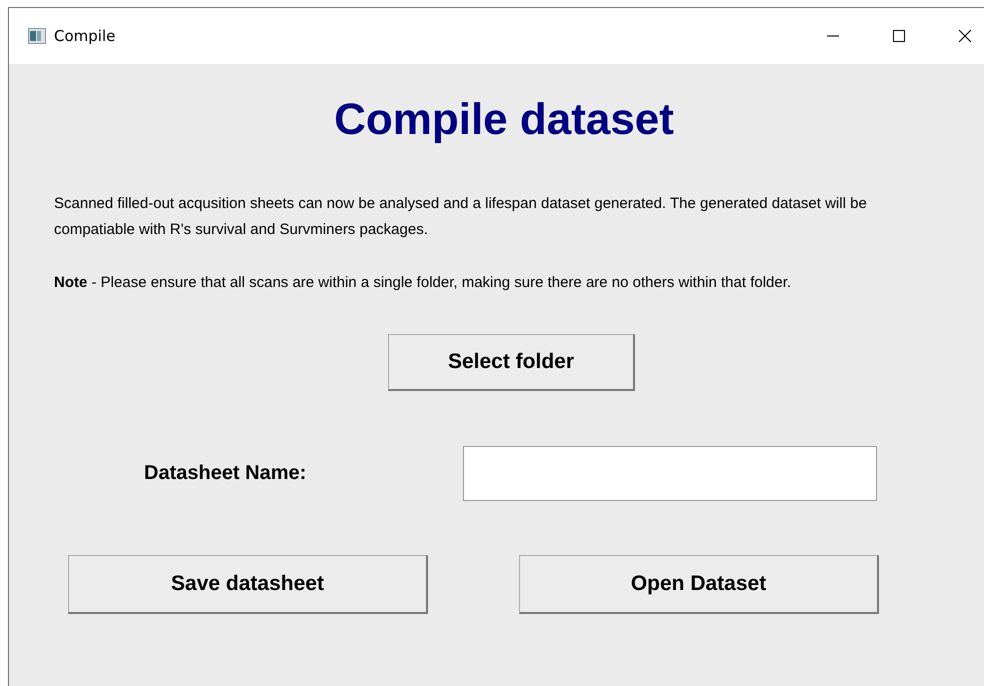  I want to click on dialog-heading: Compile dataset, so click(504, 120).